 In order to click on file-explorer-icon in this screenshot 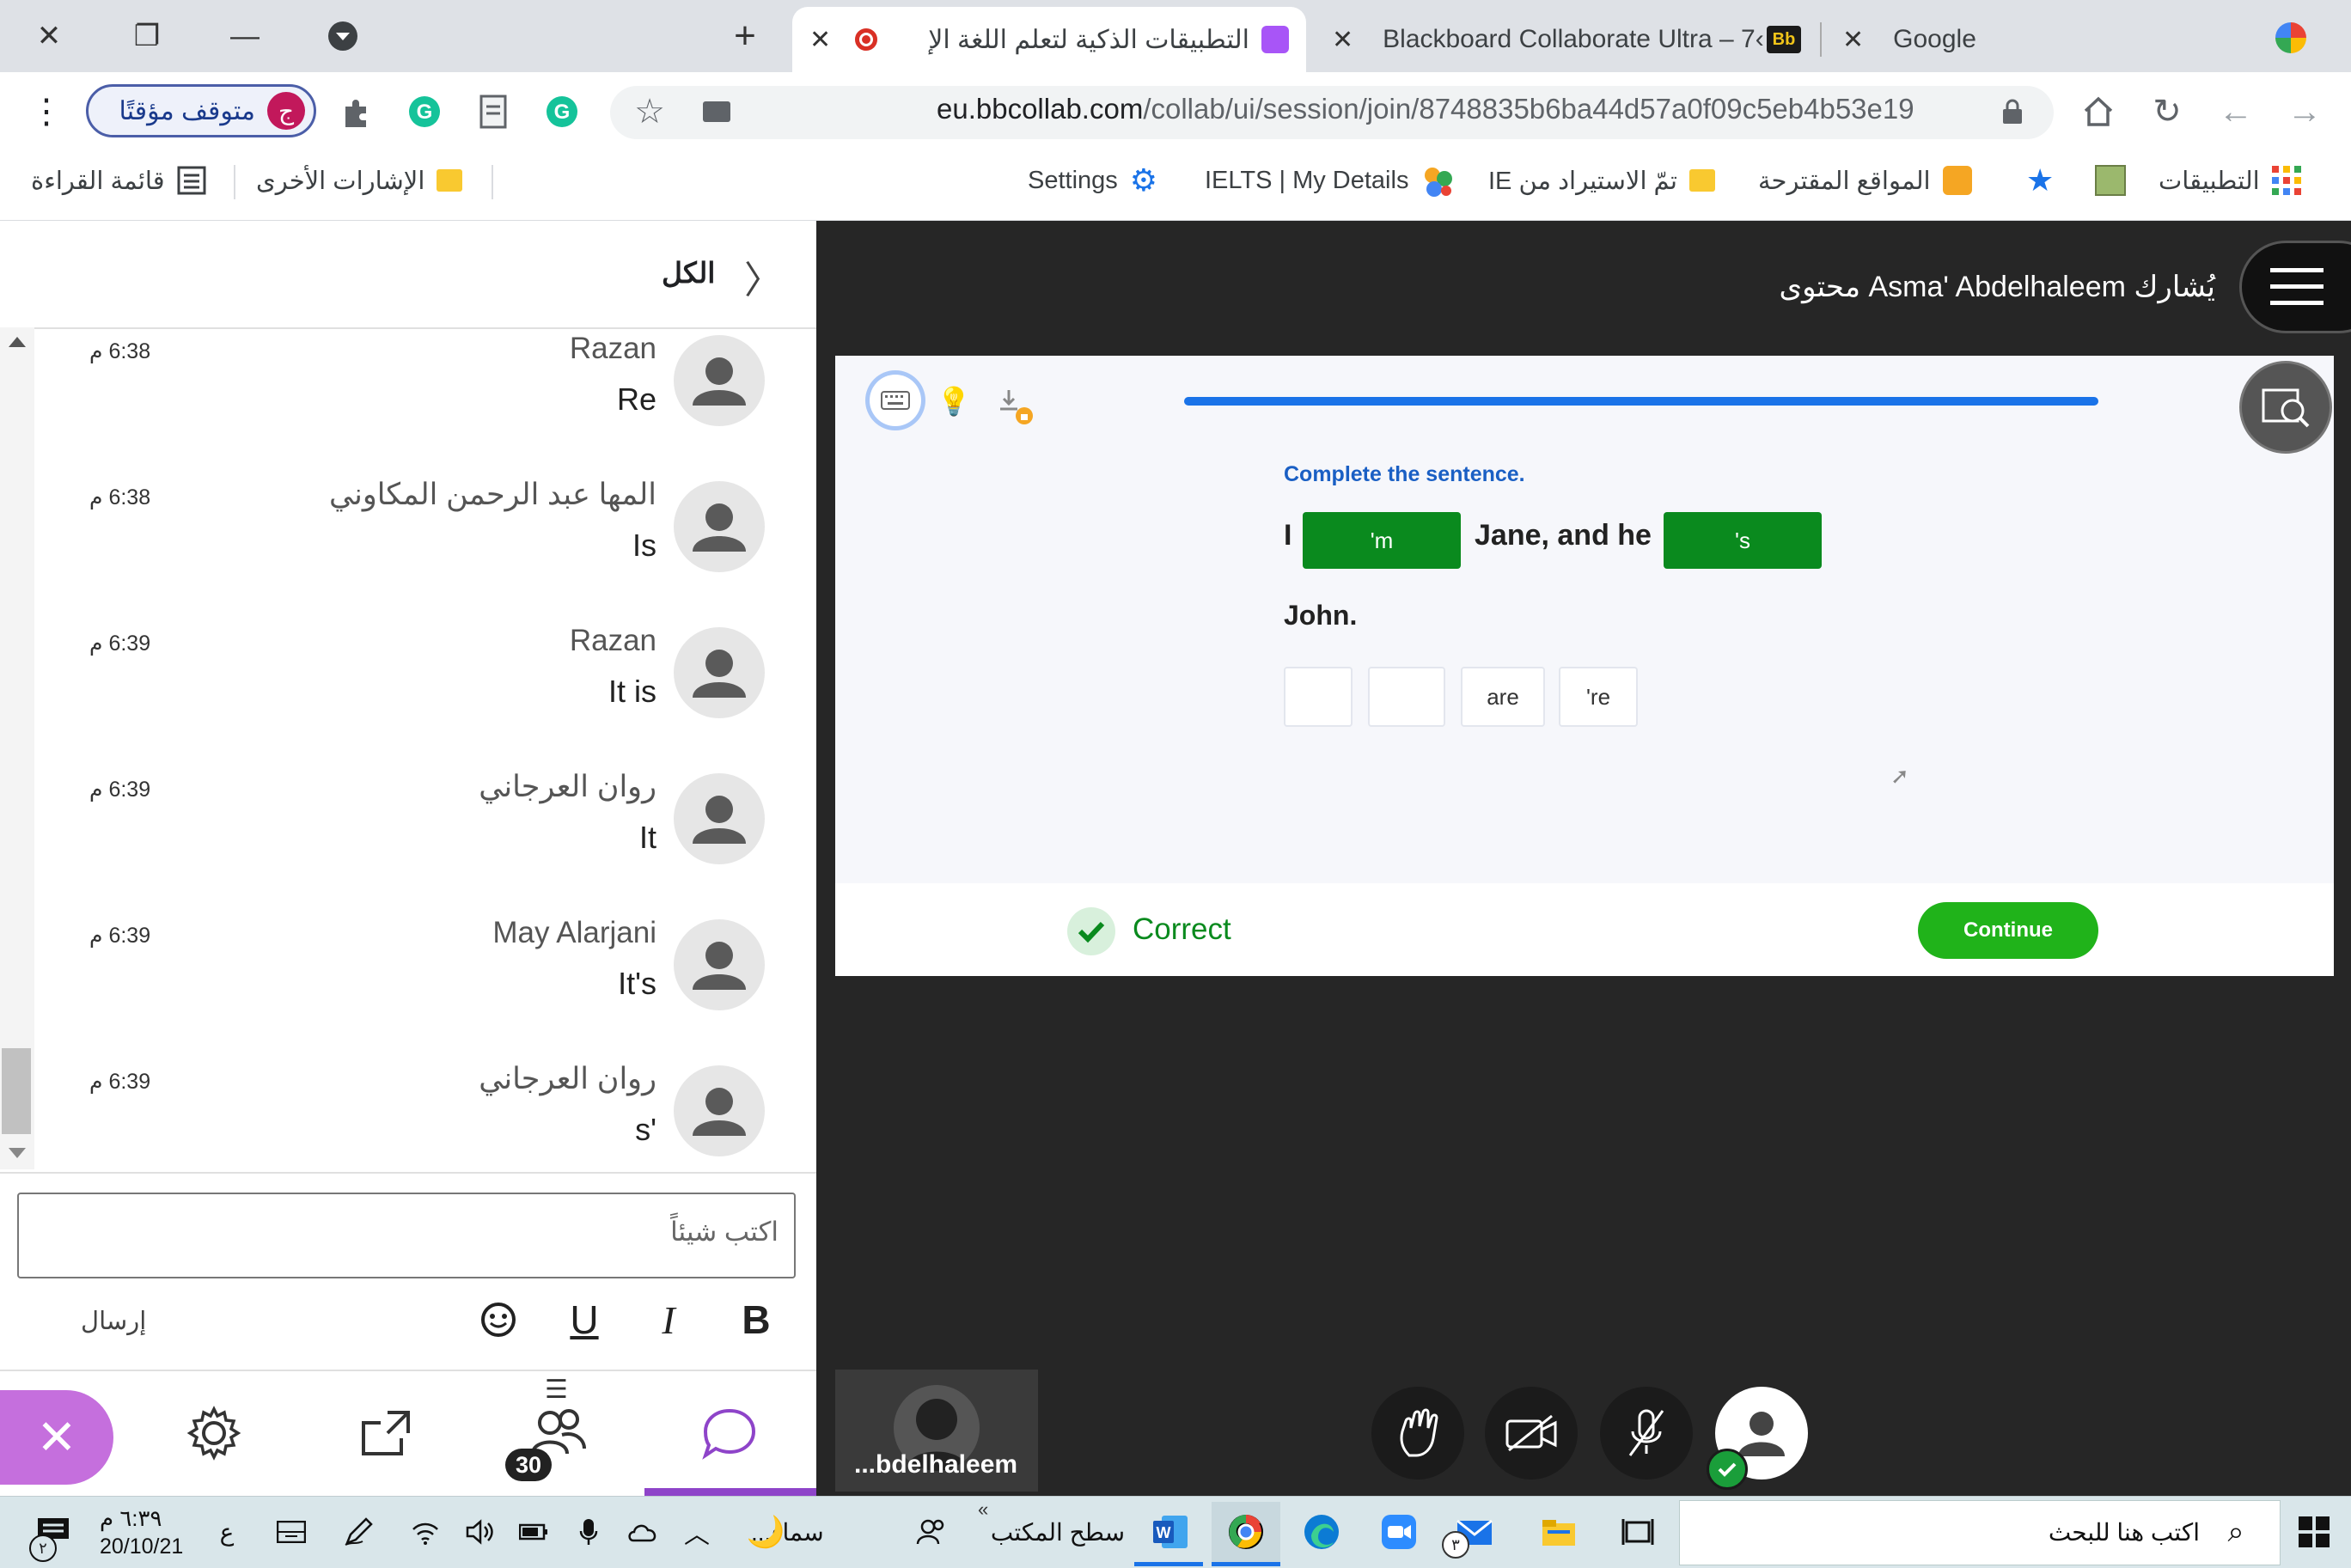, I will do `click(1558, 1532)`.